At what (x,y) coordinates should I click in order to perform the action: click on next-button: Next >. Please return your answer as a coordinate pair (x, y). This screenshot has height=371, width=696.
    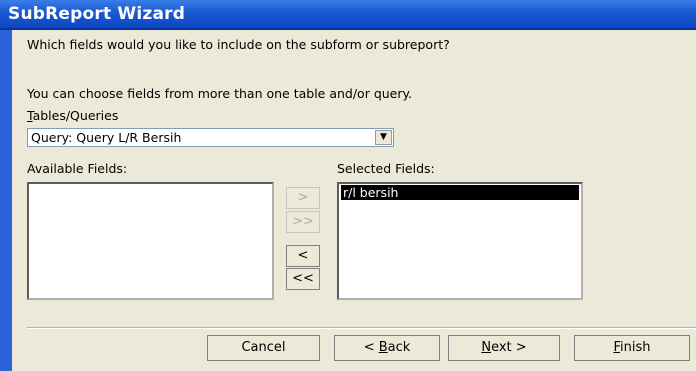
    Looking at the image, I should click on (504, 348).